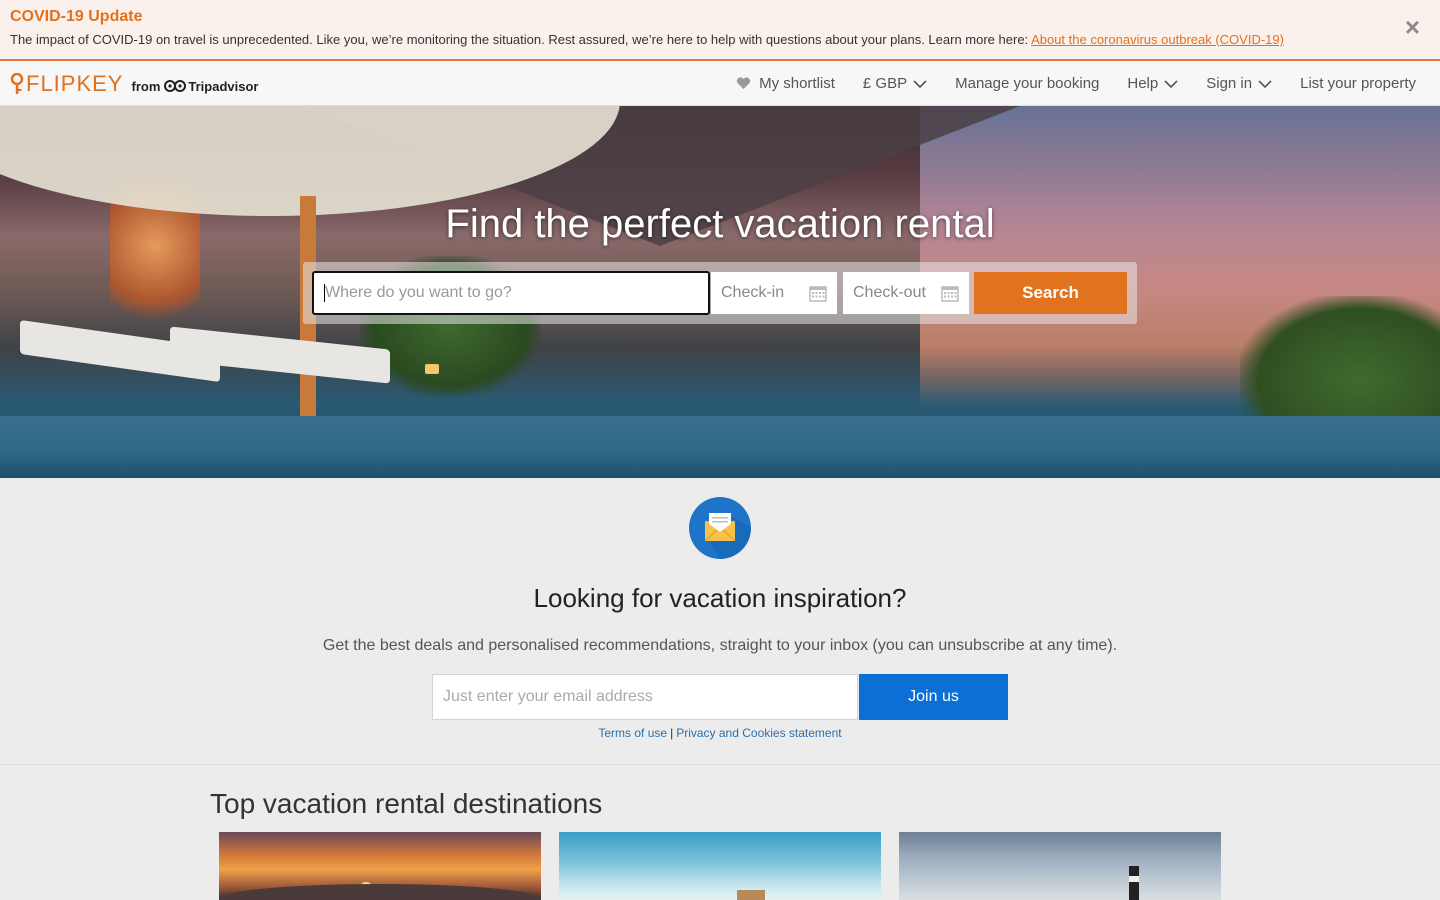 The image size is (1440, 900). What do you see at coordinates (223, 86) in the screenshot?
I see `logo-brand-text: Tripadvisor` at bounding box center [223, 86].